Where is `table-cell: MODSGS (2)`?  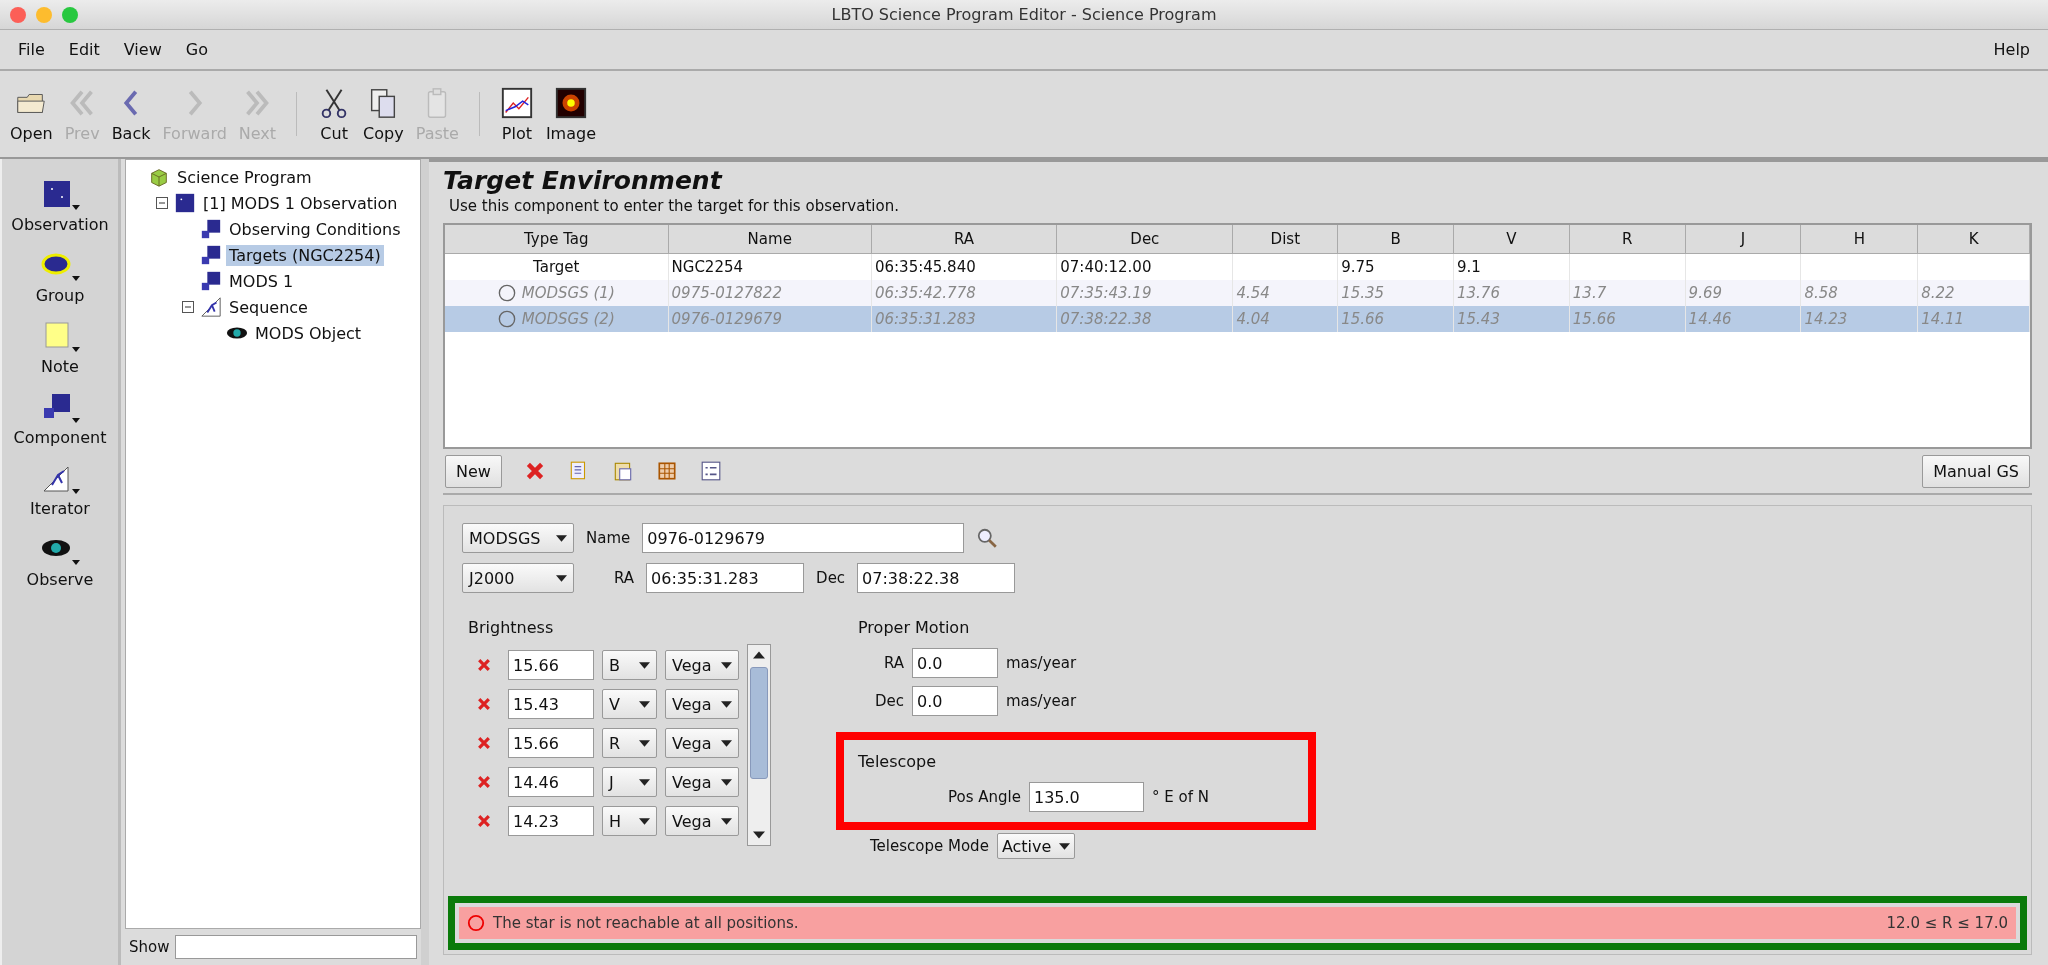
table-cell: MODSGS (2) is located at coordinates (568, 319).